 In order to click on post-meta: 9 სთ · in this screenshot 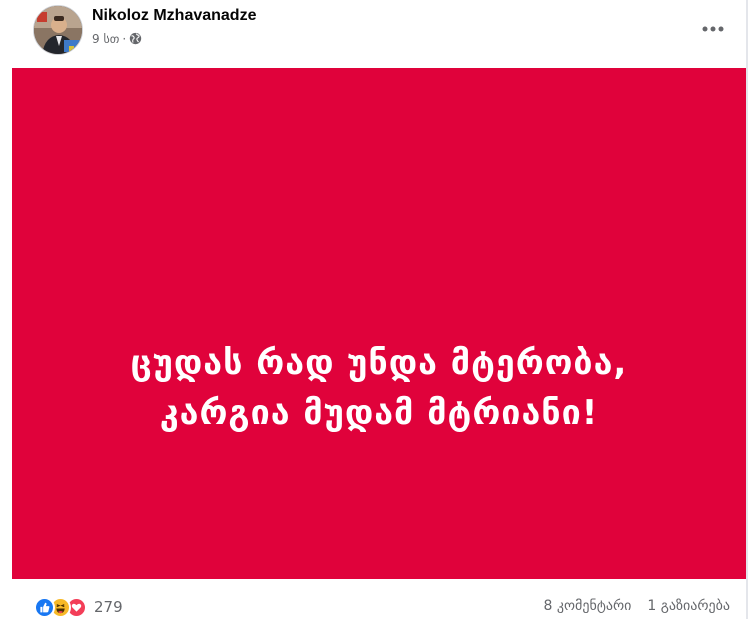, I will do `click(117, 39)`.